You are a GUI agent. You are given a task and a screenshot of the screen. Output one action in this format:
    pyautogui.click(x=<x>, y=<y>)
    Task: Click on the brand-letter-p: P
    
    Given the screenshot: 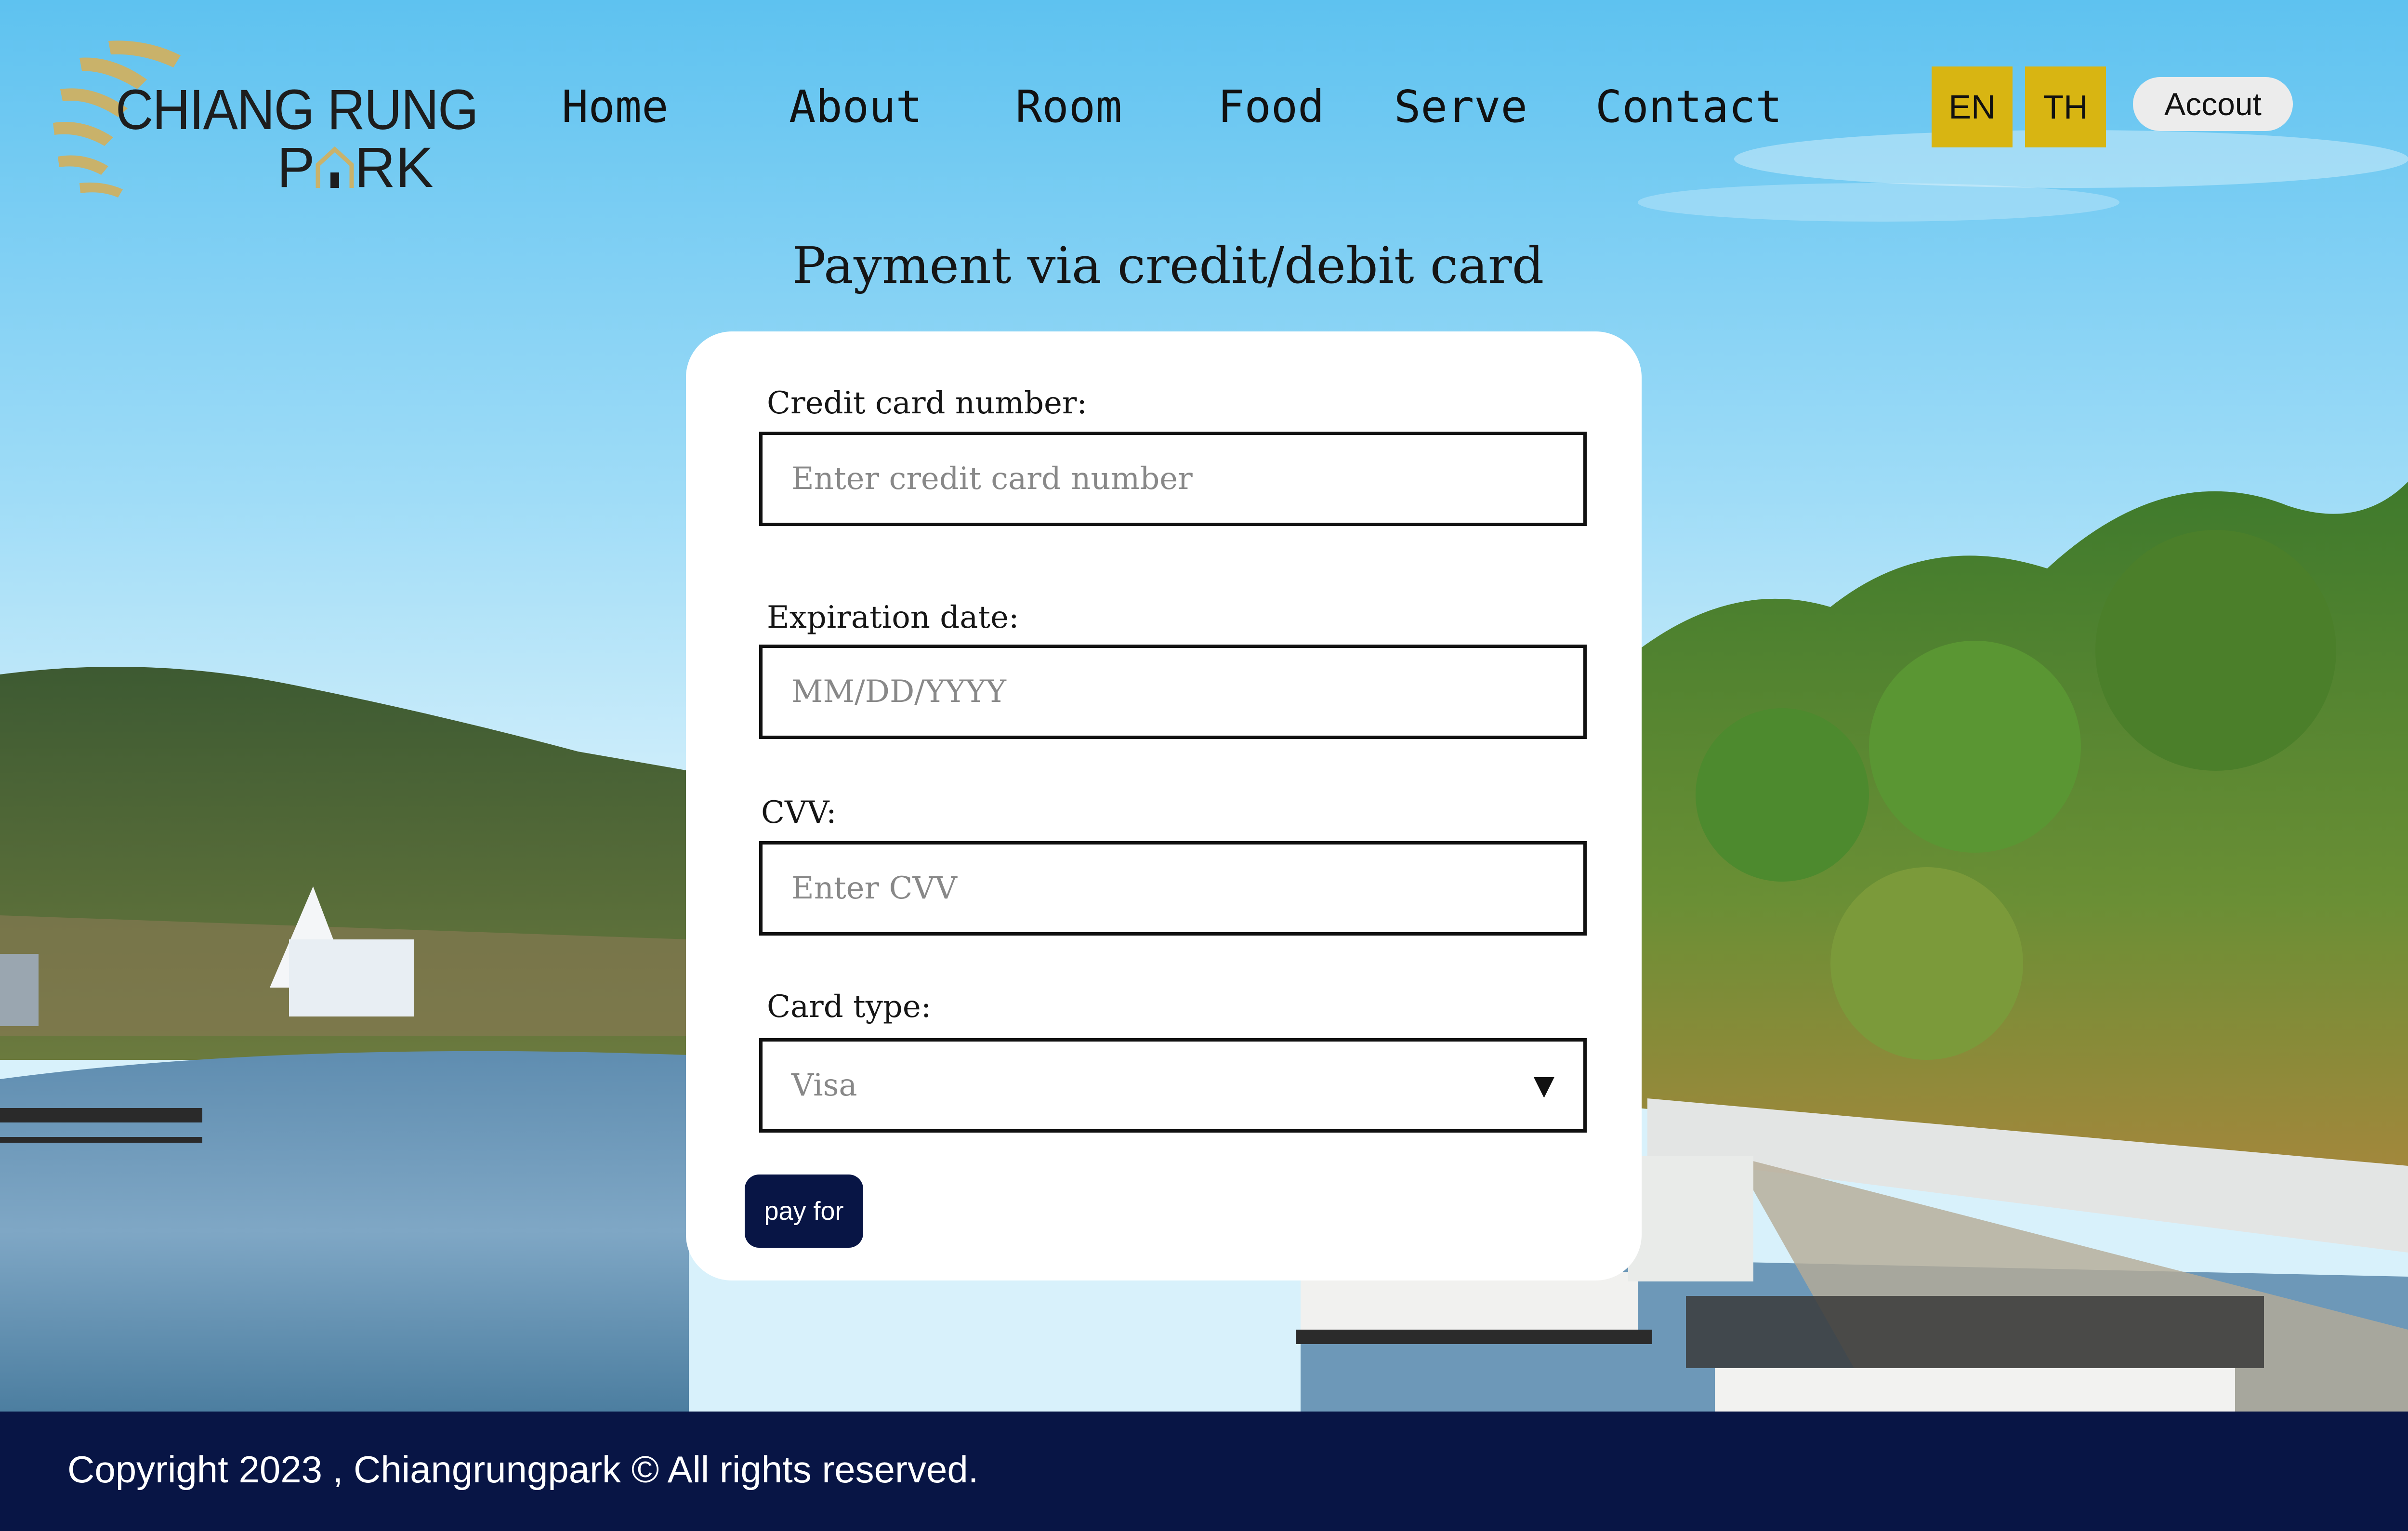 What is the action you would take?
    pyautogui.click(x=296, y=167)
    